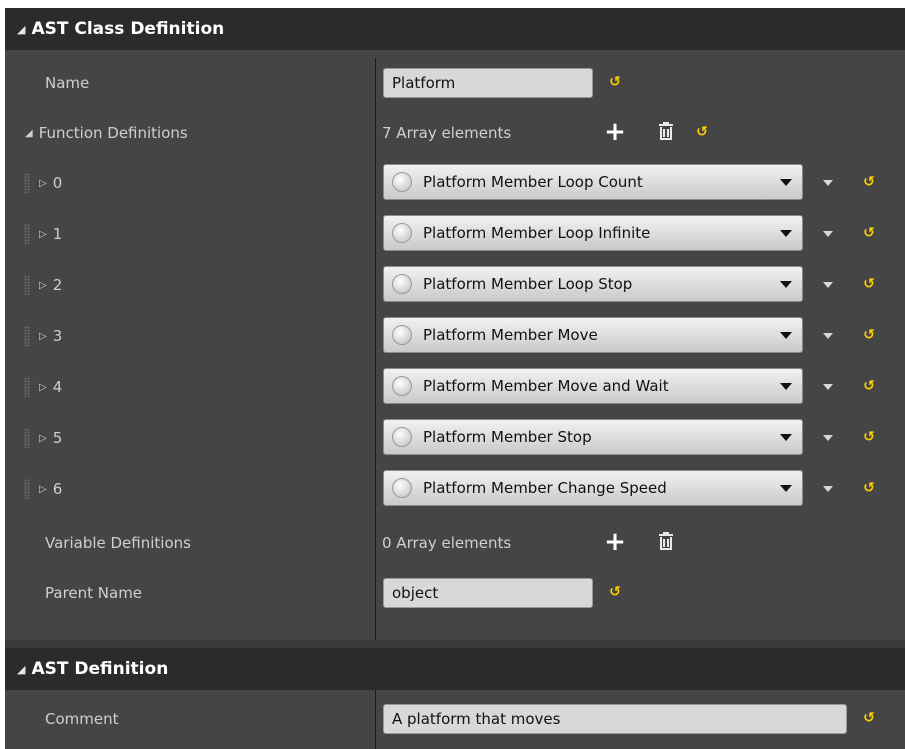 This screenshot has height=749, width=905. What do you see at coordinates (57, 438) in the screenshot?
I see `array-element-index: 5` at bounding box center [57, 438].